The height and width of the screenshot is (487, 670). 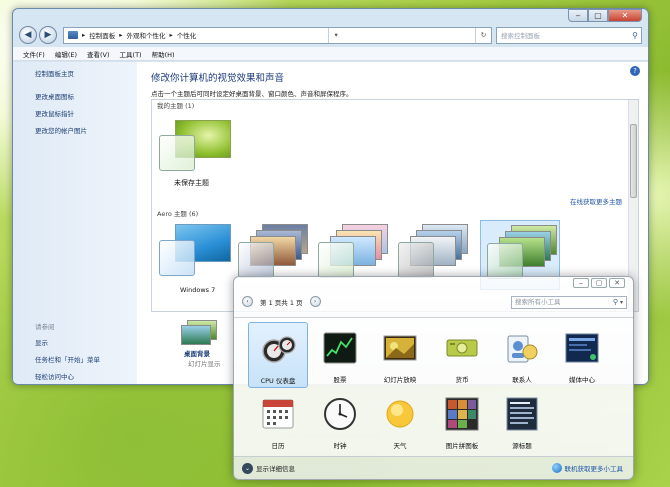 I want to click on gadget-calendar: 日历, so click(x=278, y=421).